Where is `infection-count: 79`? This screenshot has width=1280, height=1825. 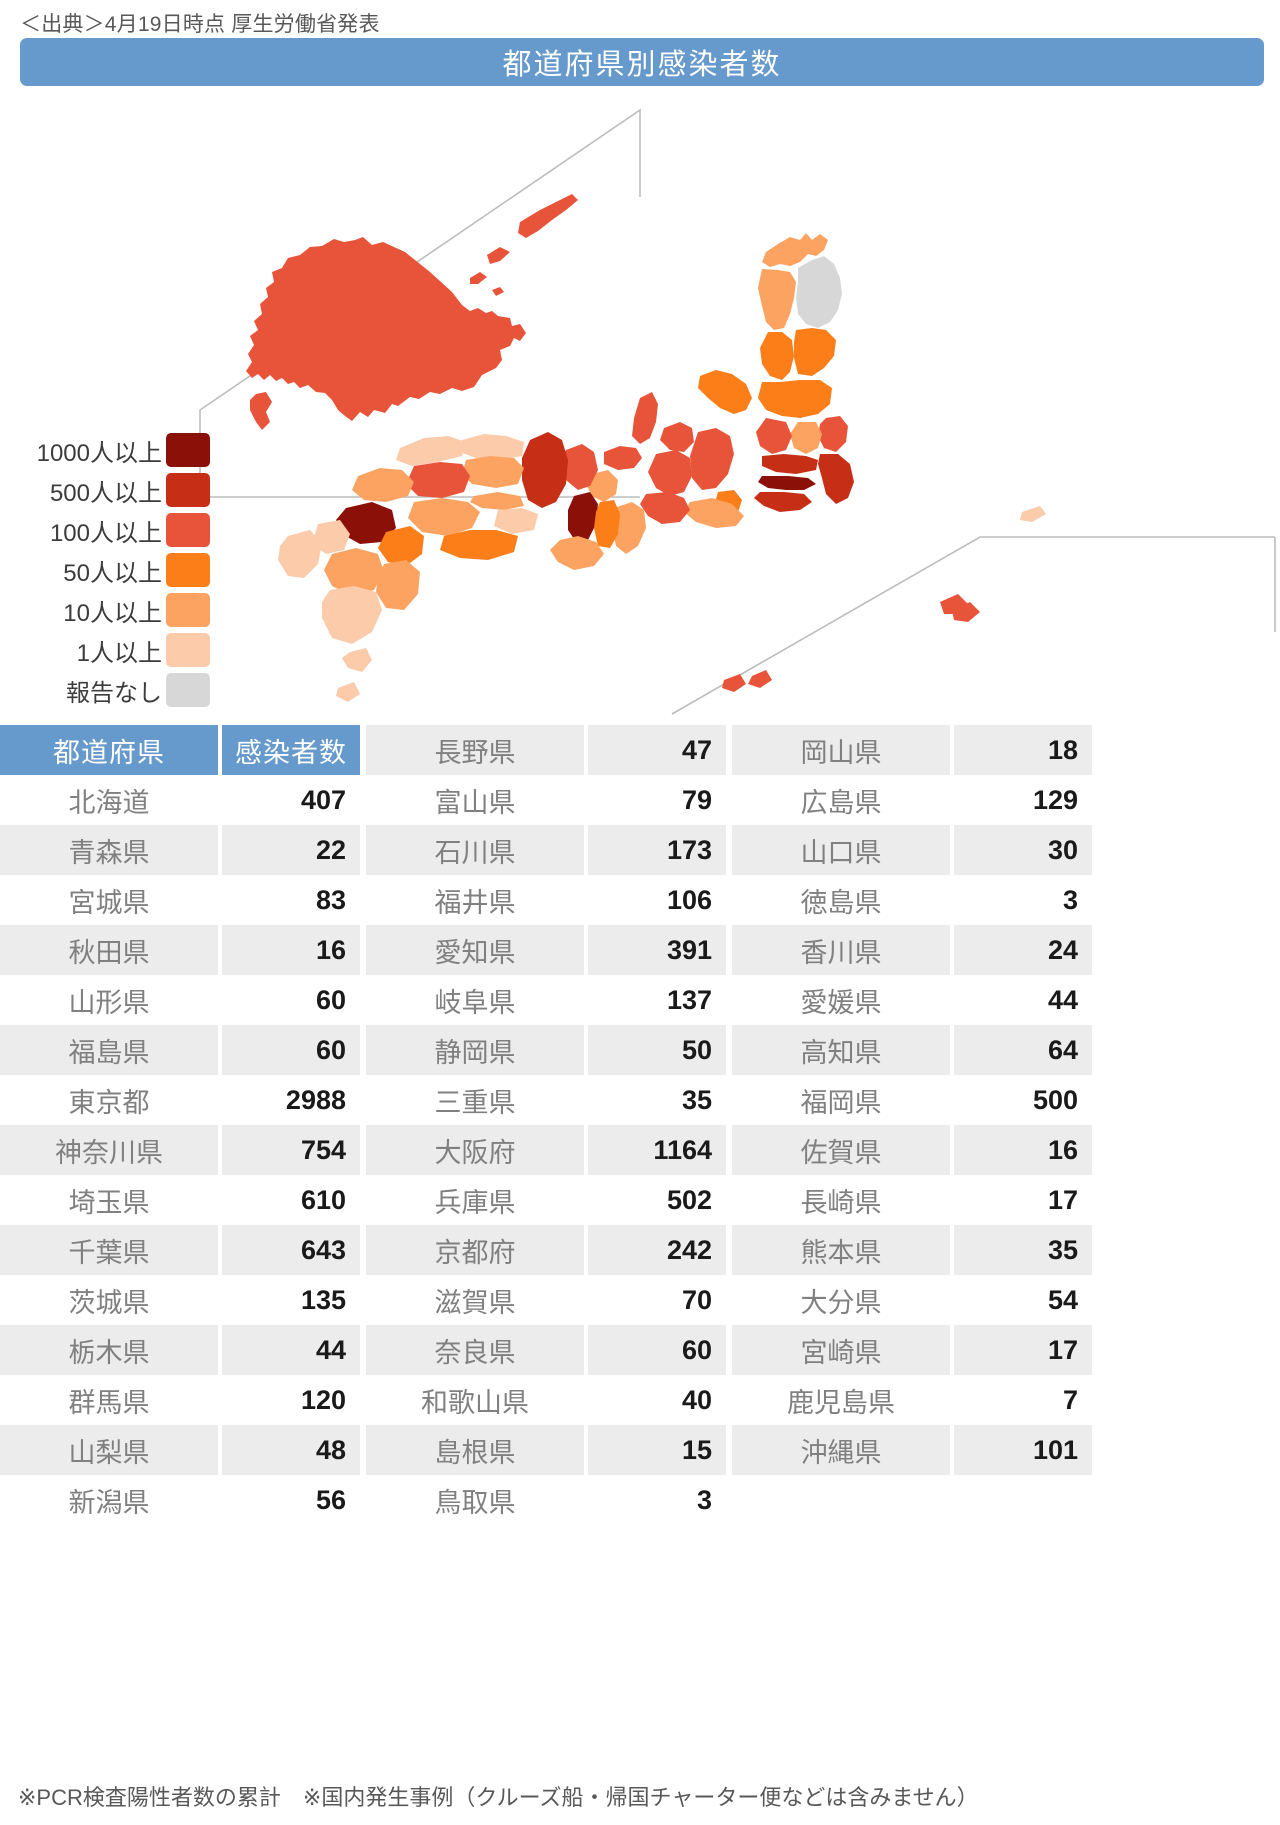
infection-count: 79 is located at coordinates (696, 799).